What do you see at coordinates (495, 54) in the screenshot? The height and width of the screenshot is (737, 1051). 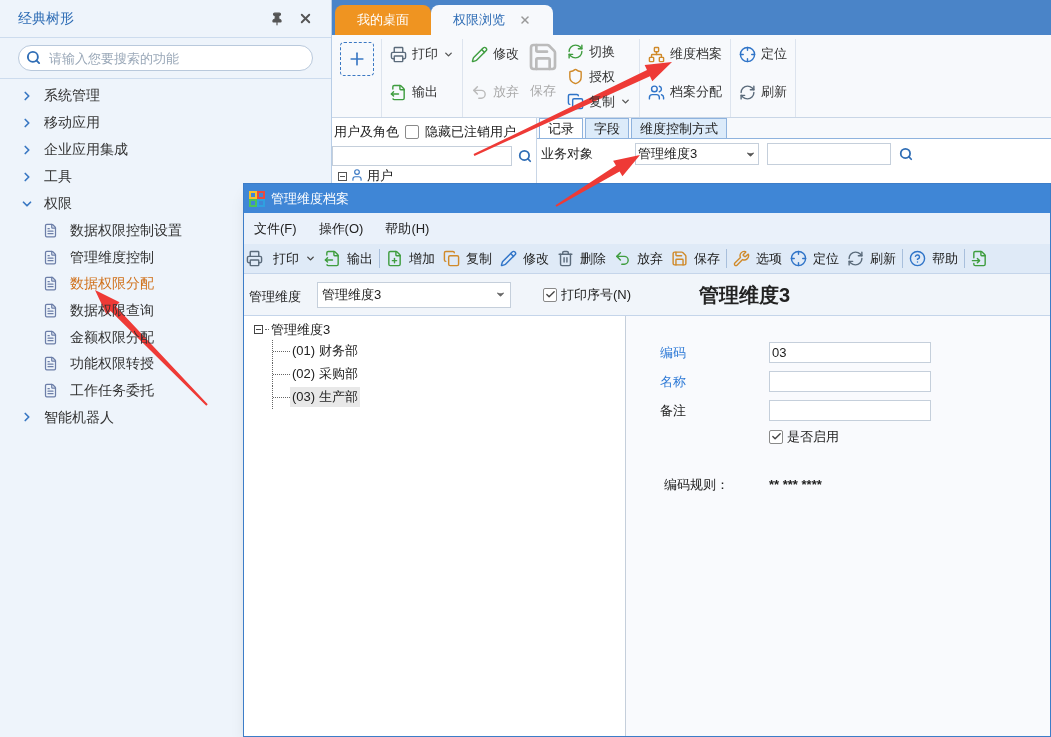 I see `ribbon-button: 修改` at bounding box center [495, 54].